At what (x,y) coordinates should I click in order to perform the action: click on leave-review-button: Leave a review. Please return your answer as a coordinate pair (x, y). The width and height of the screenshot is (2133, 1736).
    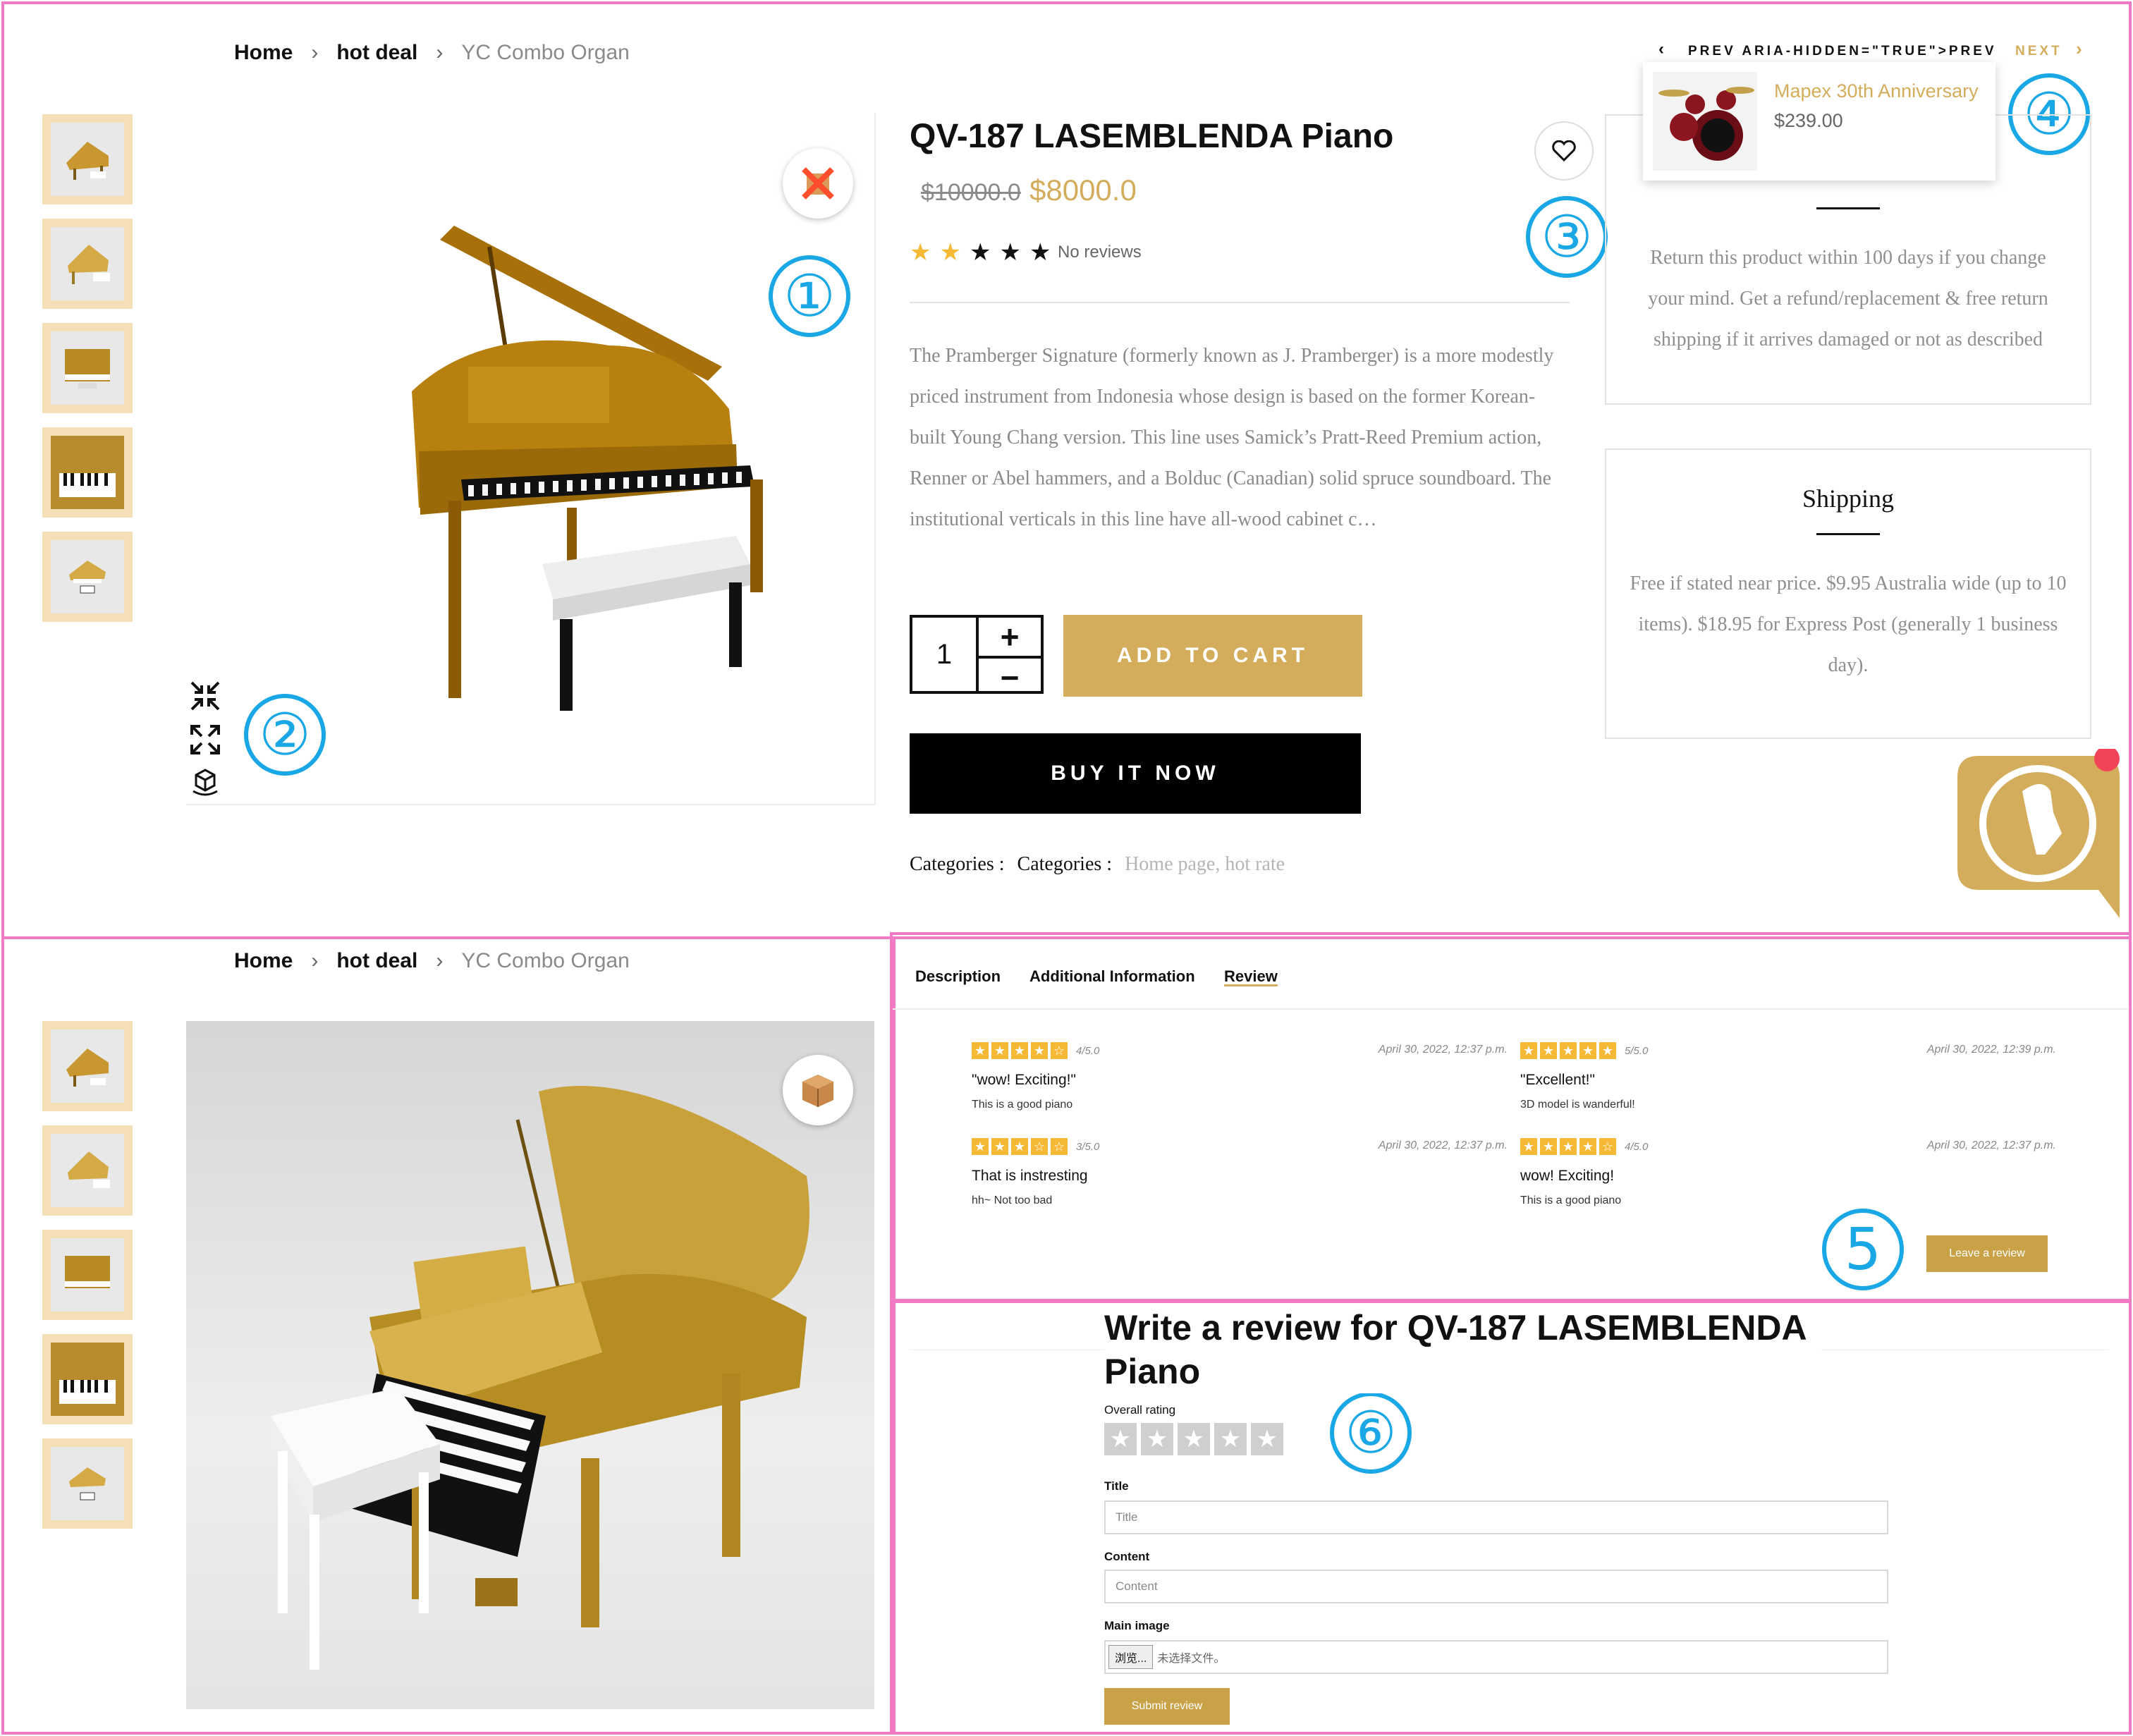
    Looking at the image, I should click on (1987, 1254).